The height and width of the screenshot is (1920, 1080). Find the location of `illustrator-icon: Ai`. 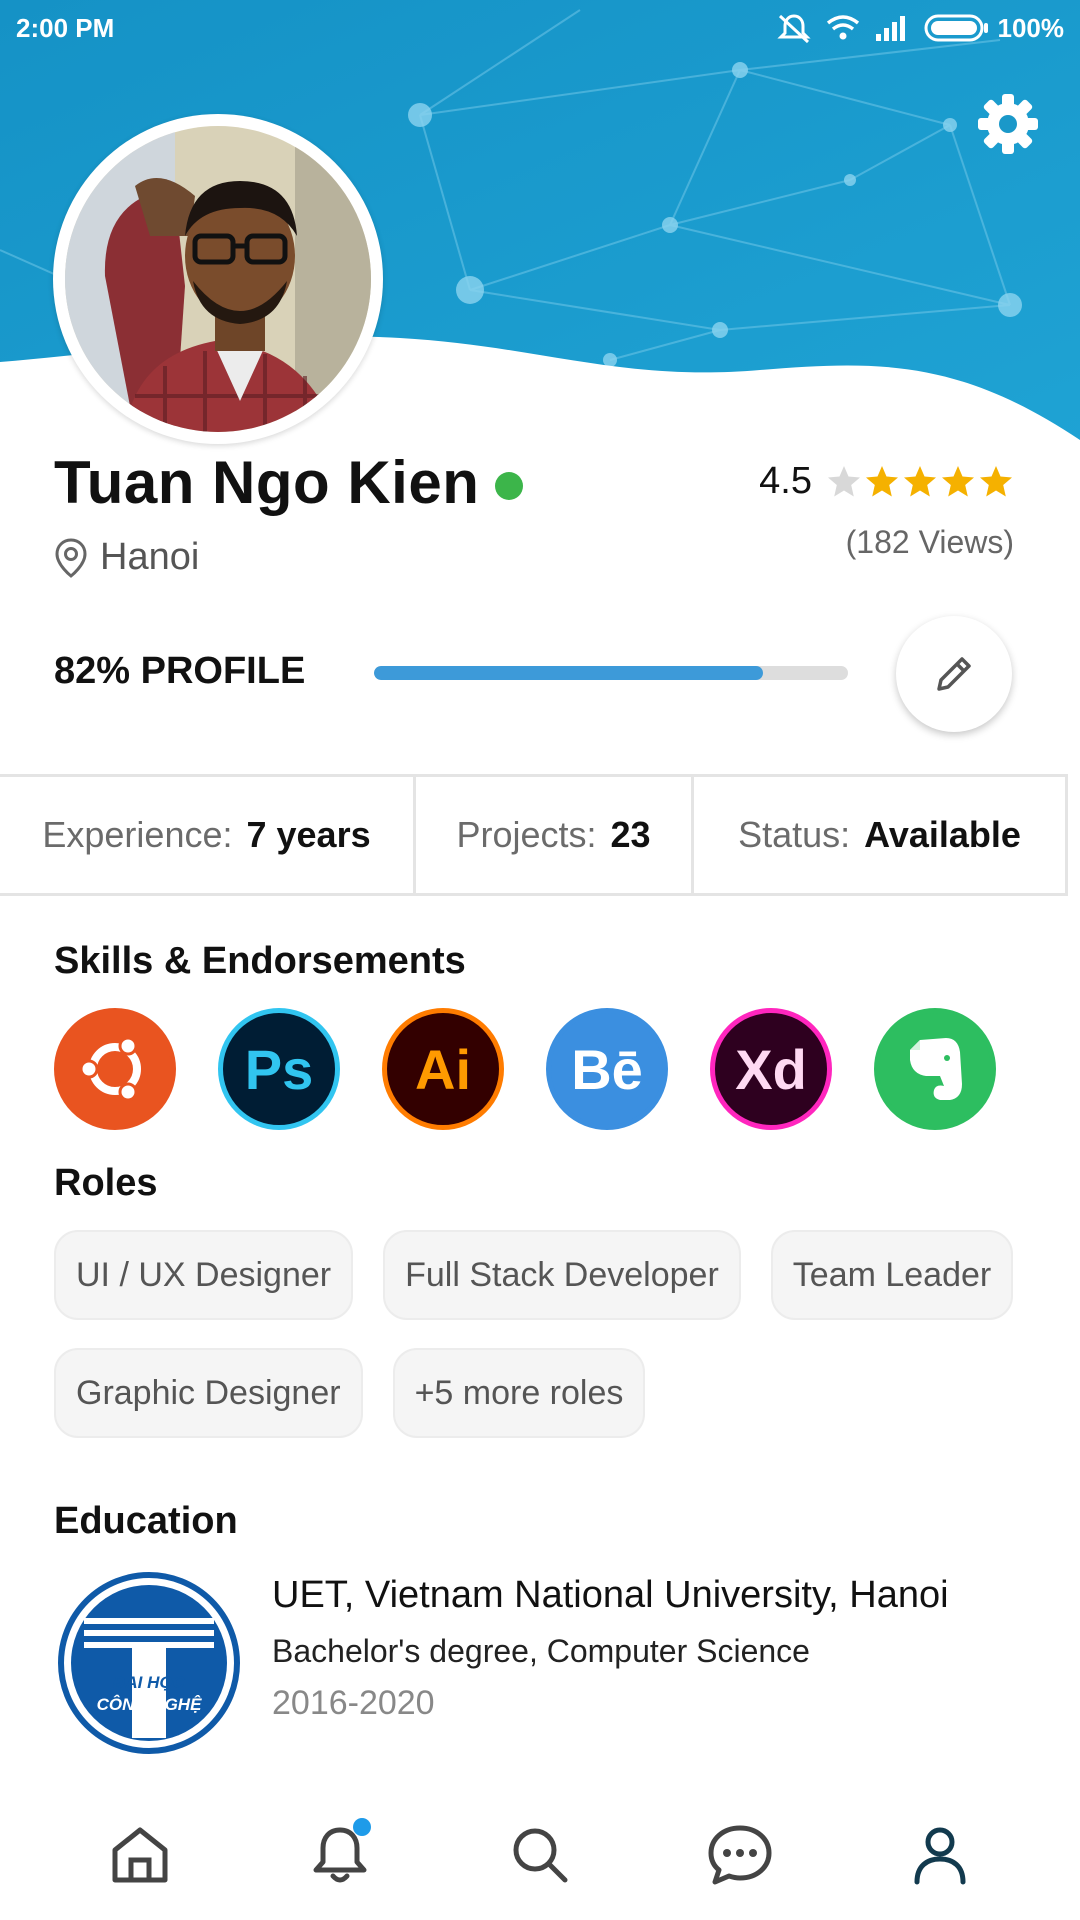

illustrator-icon: Ai is located at coordinates (443, 1069).